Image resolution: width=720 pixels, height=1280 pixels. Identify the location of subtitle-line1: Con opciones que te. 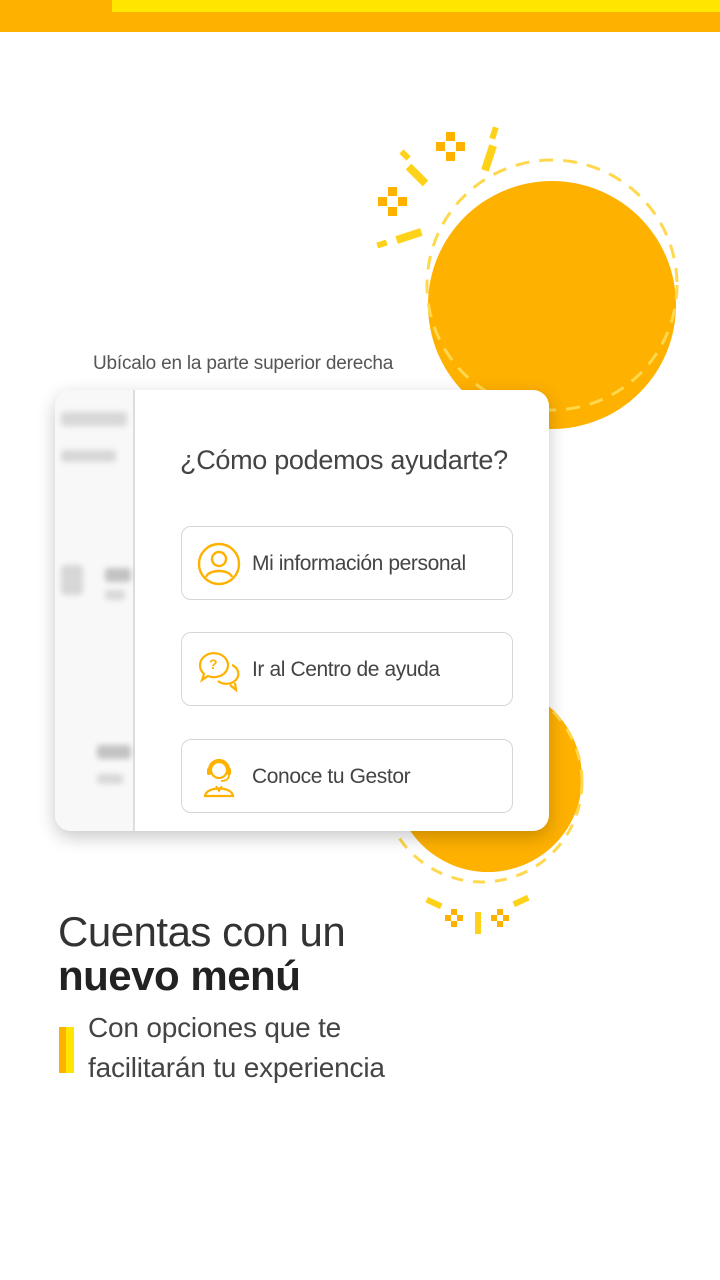
(215, 1027).